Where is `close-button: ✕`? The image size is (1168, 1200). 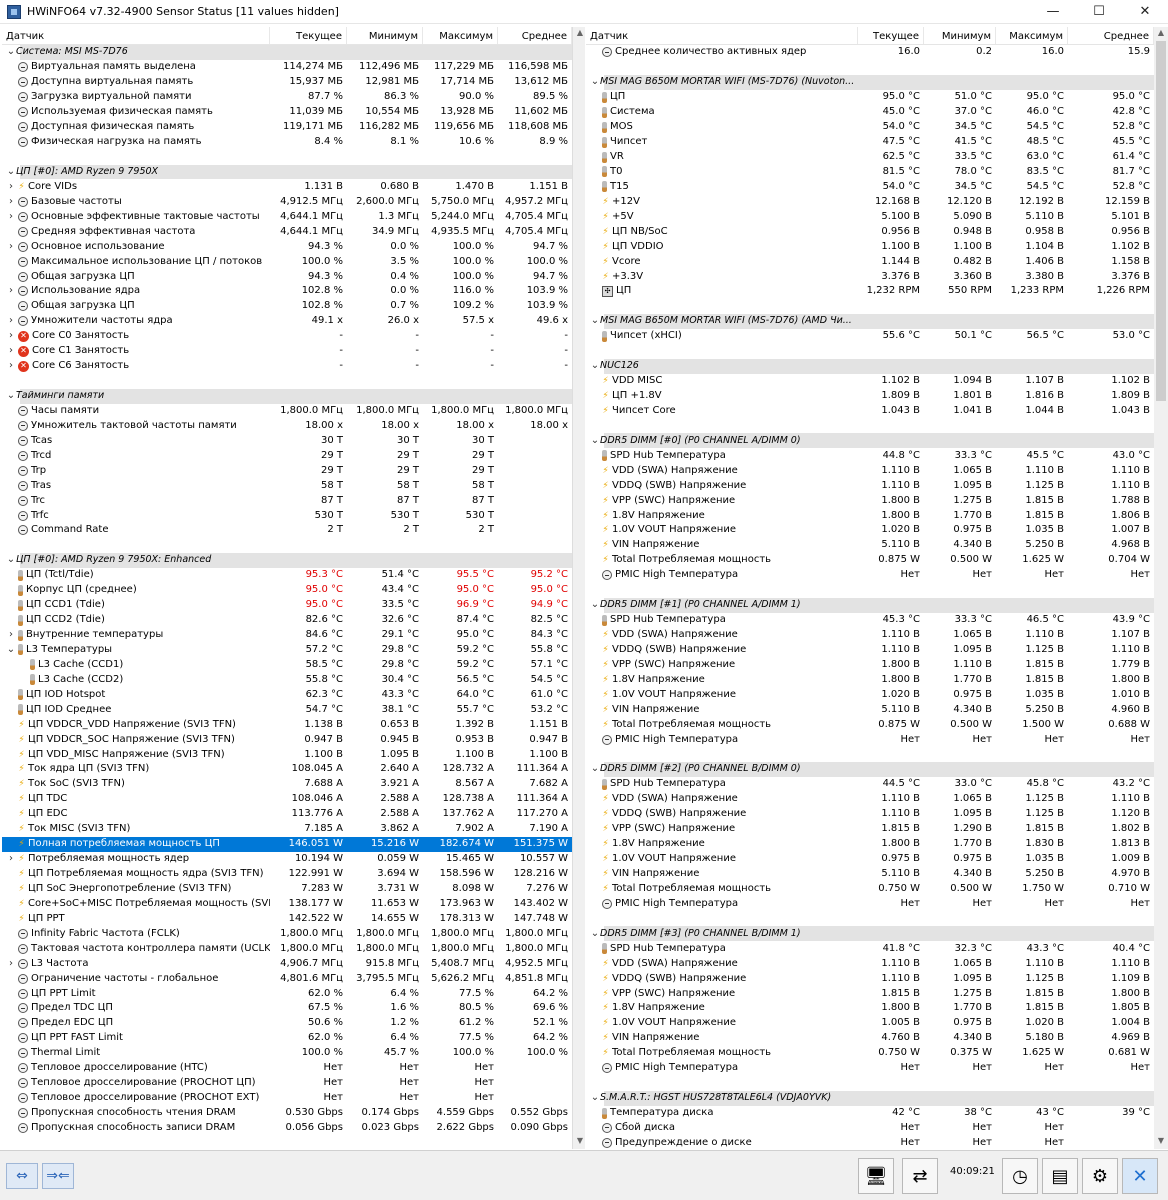 close-button: ✕ is located at coordinates (1145, 12).